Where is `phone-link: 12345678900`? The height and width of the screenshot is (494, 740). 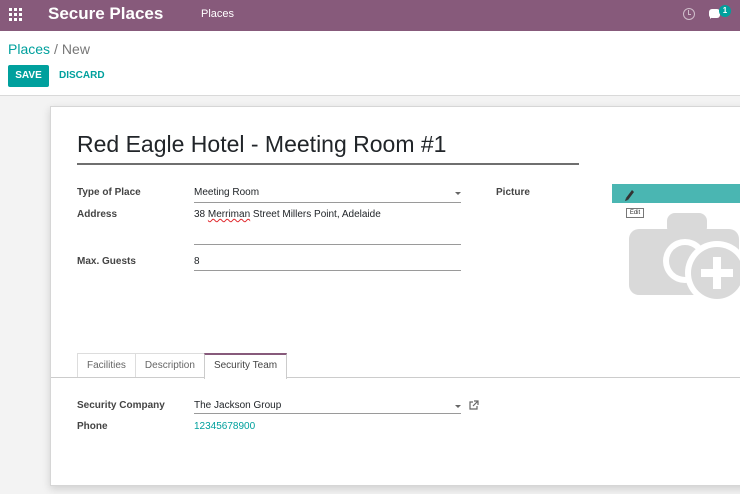 phone-link: 12345678900 is located at coordinates (224, 426).